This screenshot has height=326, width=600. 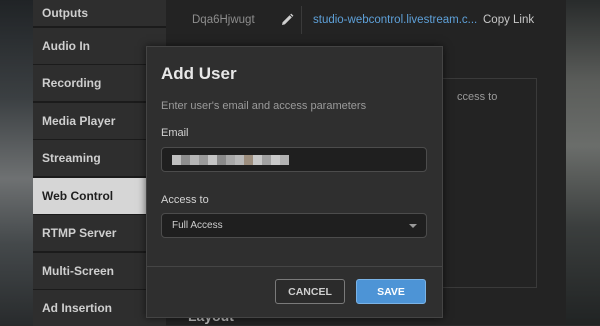 What do you see at coordinates (391, 291) in the screenshot?
I see `save-button: SAVE` at bounding box center [391, 291].